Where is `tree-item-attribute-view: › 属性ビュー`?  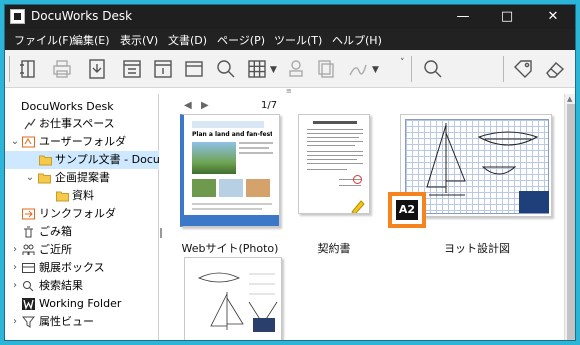
tree-item-attribute-view: › 属性ビュー is located at coordinates (82, 322).